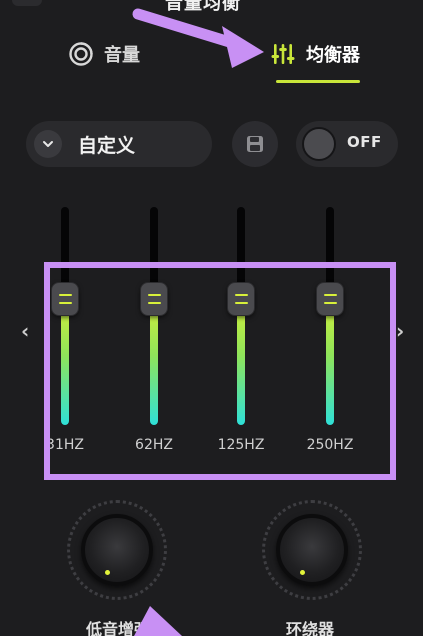 The width and height of the screenshot is (423, 636). I want to click on equalizer-toggle: OFF, so click(347, 144).